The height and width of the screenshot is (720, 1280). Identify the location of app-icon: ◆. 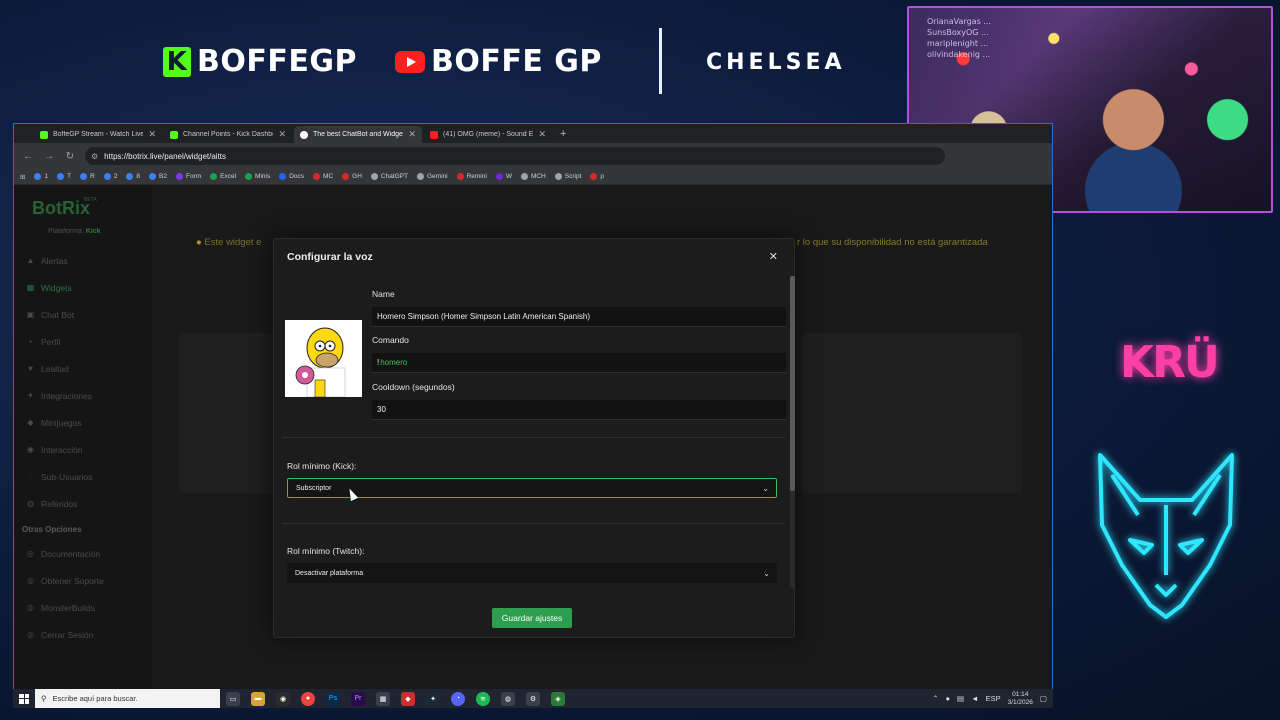
(408, 698).